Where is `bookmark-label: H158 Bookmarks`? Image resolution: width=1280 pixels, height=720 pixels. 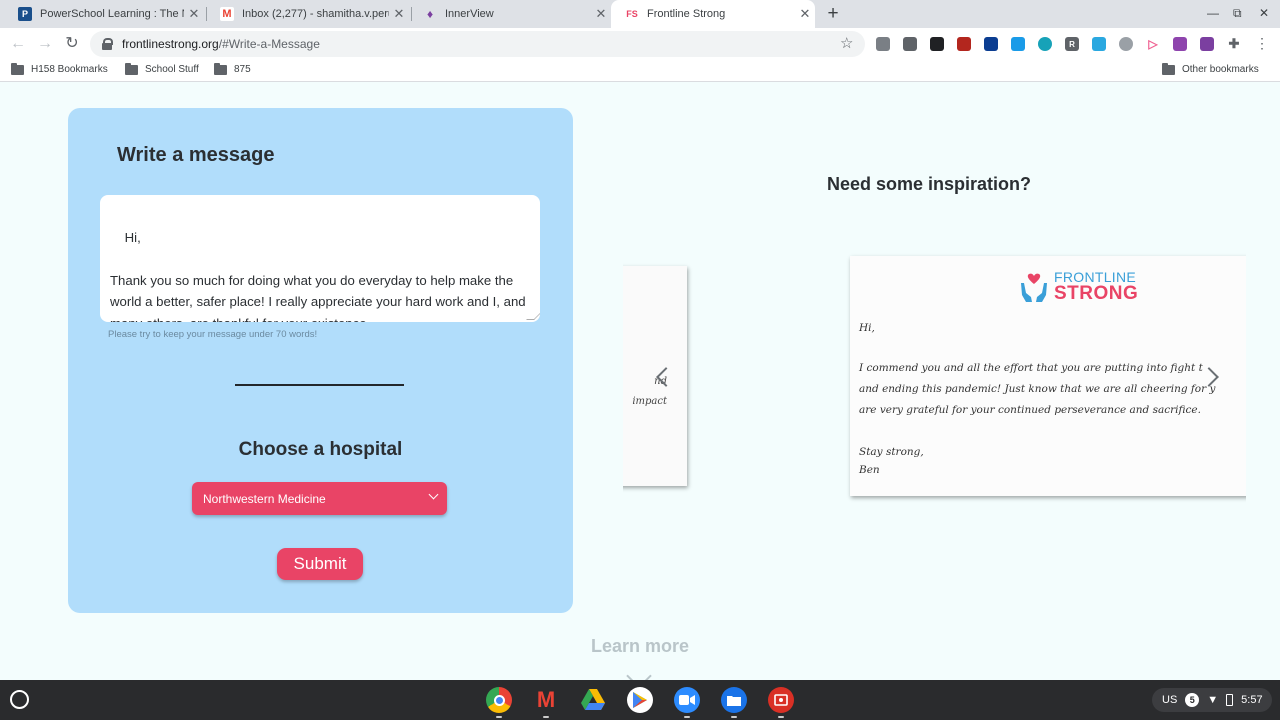 bookmark-label: H158 Bookmarks is located at coordinates (69, 69).